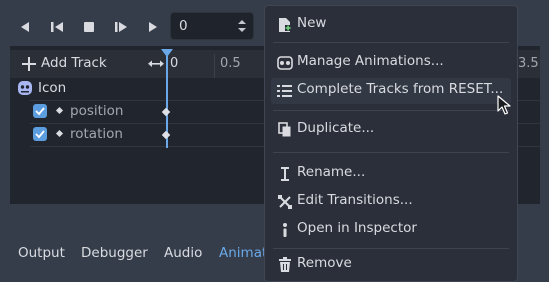  Describe the element at coordinates (285, 63) in the screenshot. I see `animation-library-icon` at that location.